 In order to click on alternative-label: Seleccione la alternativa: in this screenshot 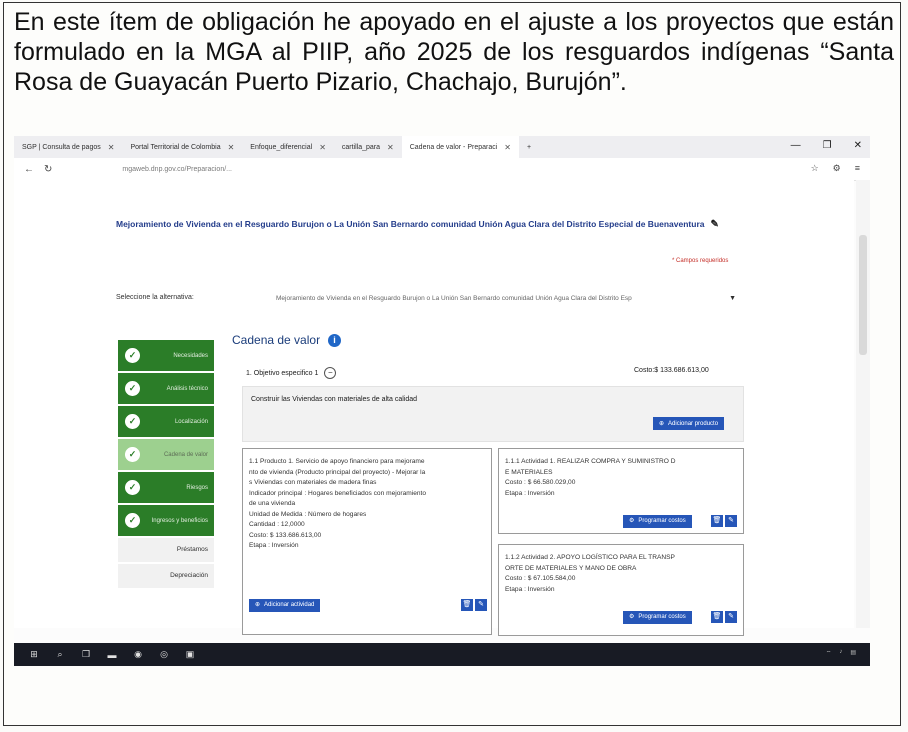, I will do `click(155, 297)`.